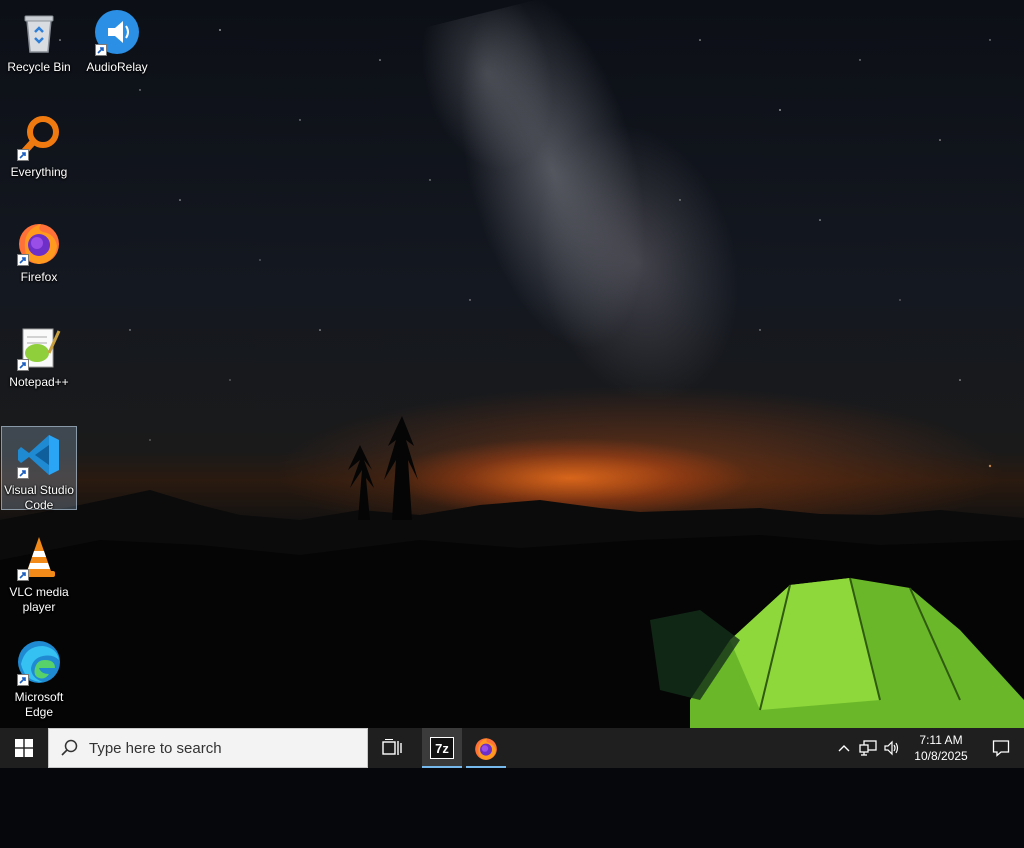 The width and height of the screenshot is (1024, 848). I want to click on desktop-icon-edge: Microsoft Edge, so click(39, 676).